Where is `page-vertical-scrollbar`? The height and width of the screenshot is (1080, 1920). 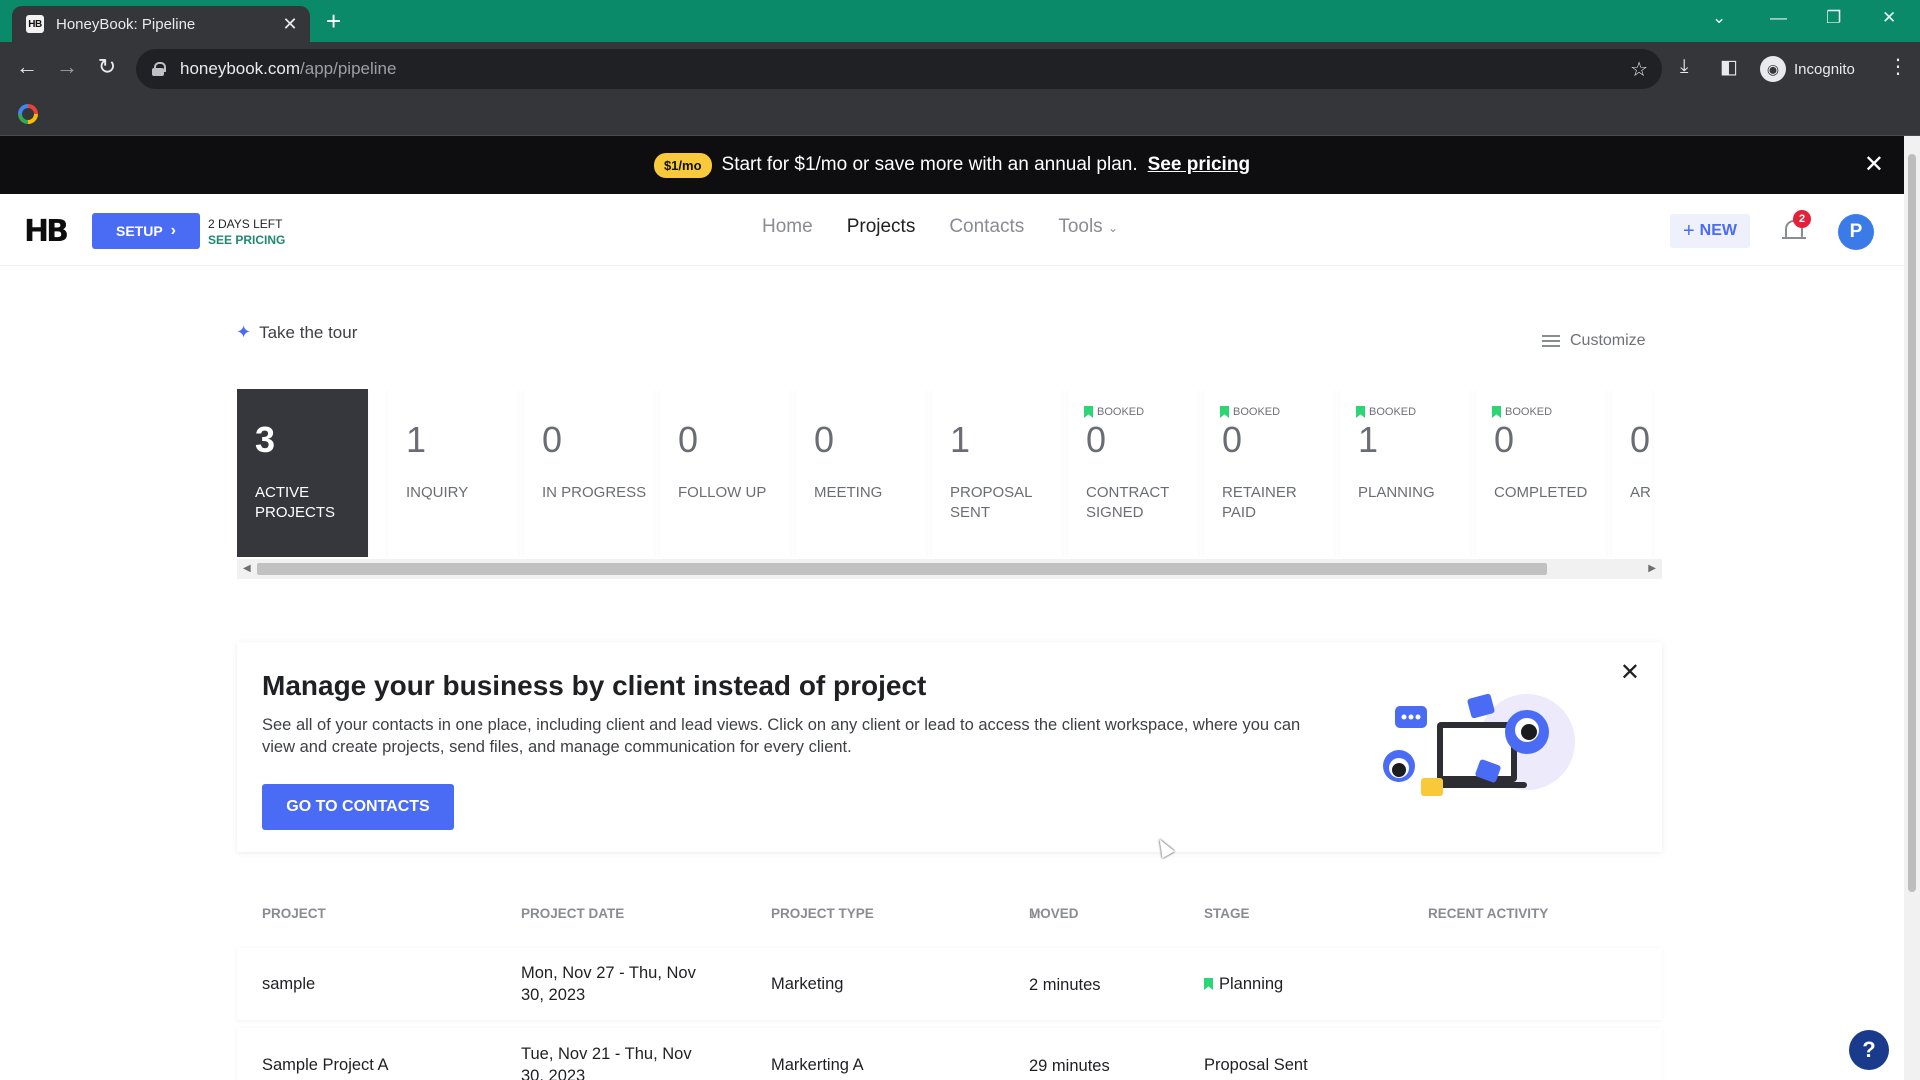
page-vertical-scrollbar is located at coordinates (1912, 608).